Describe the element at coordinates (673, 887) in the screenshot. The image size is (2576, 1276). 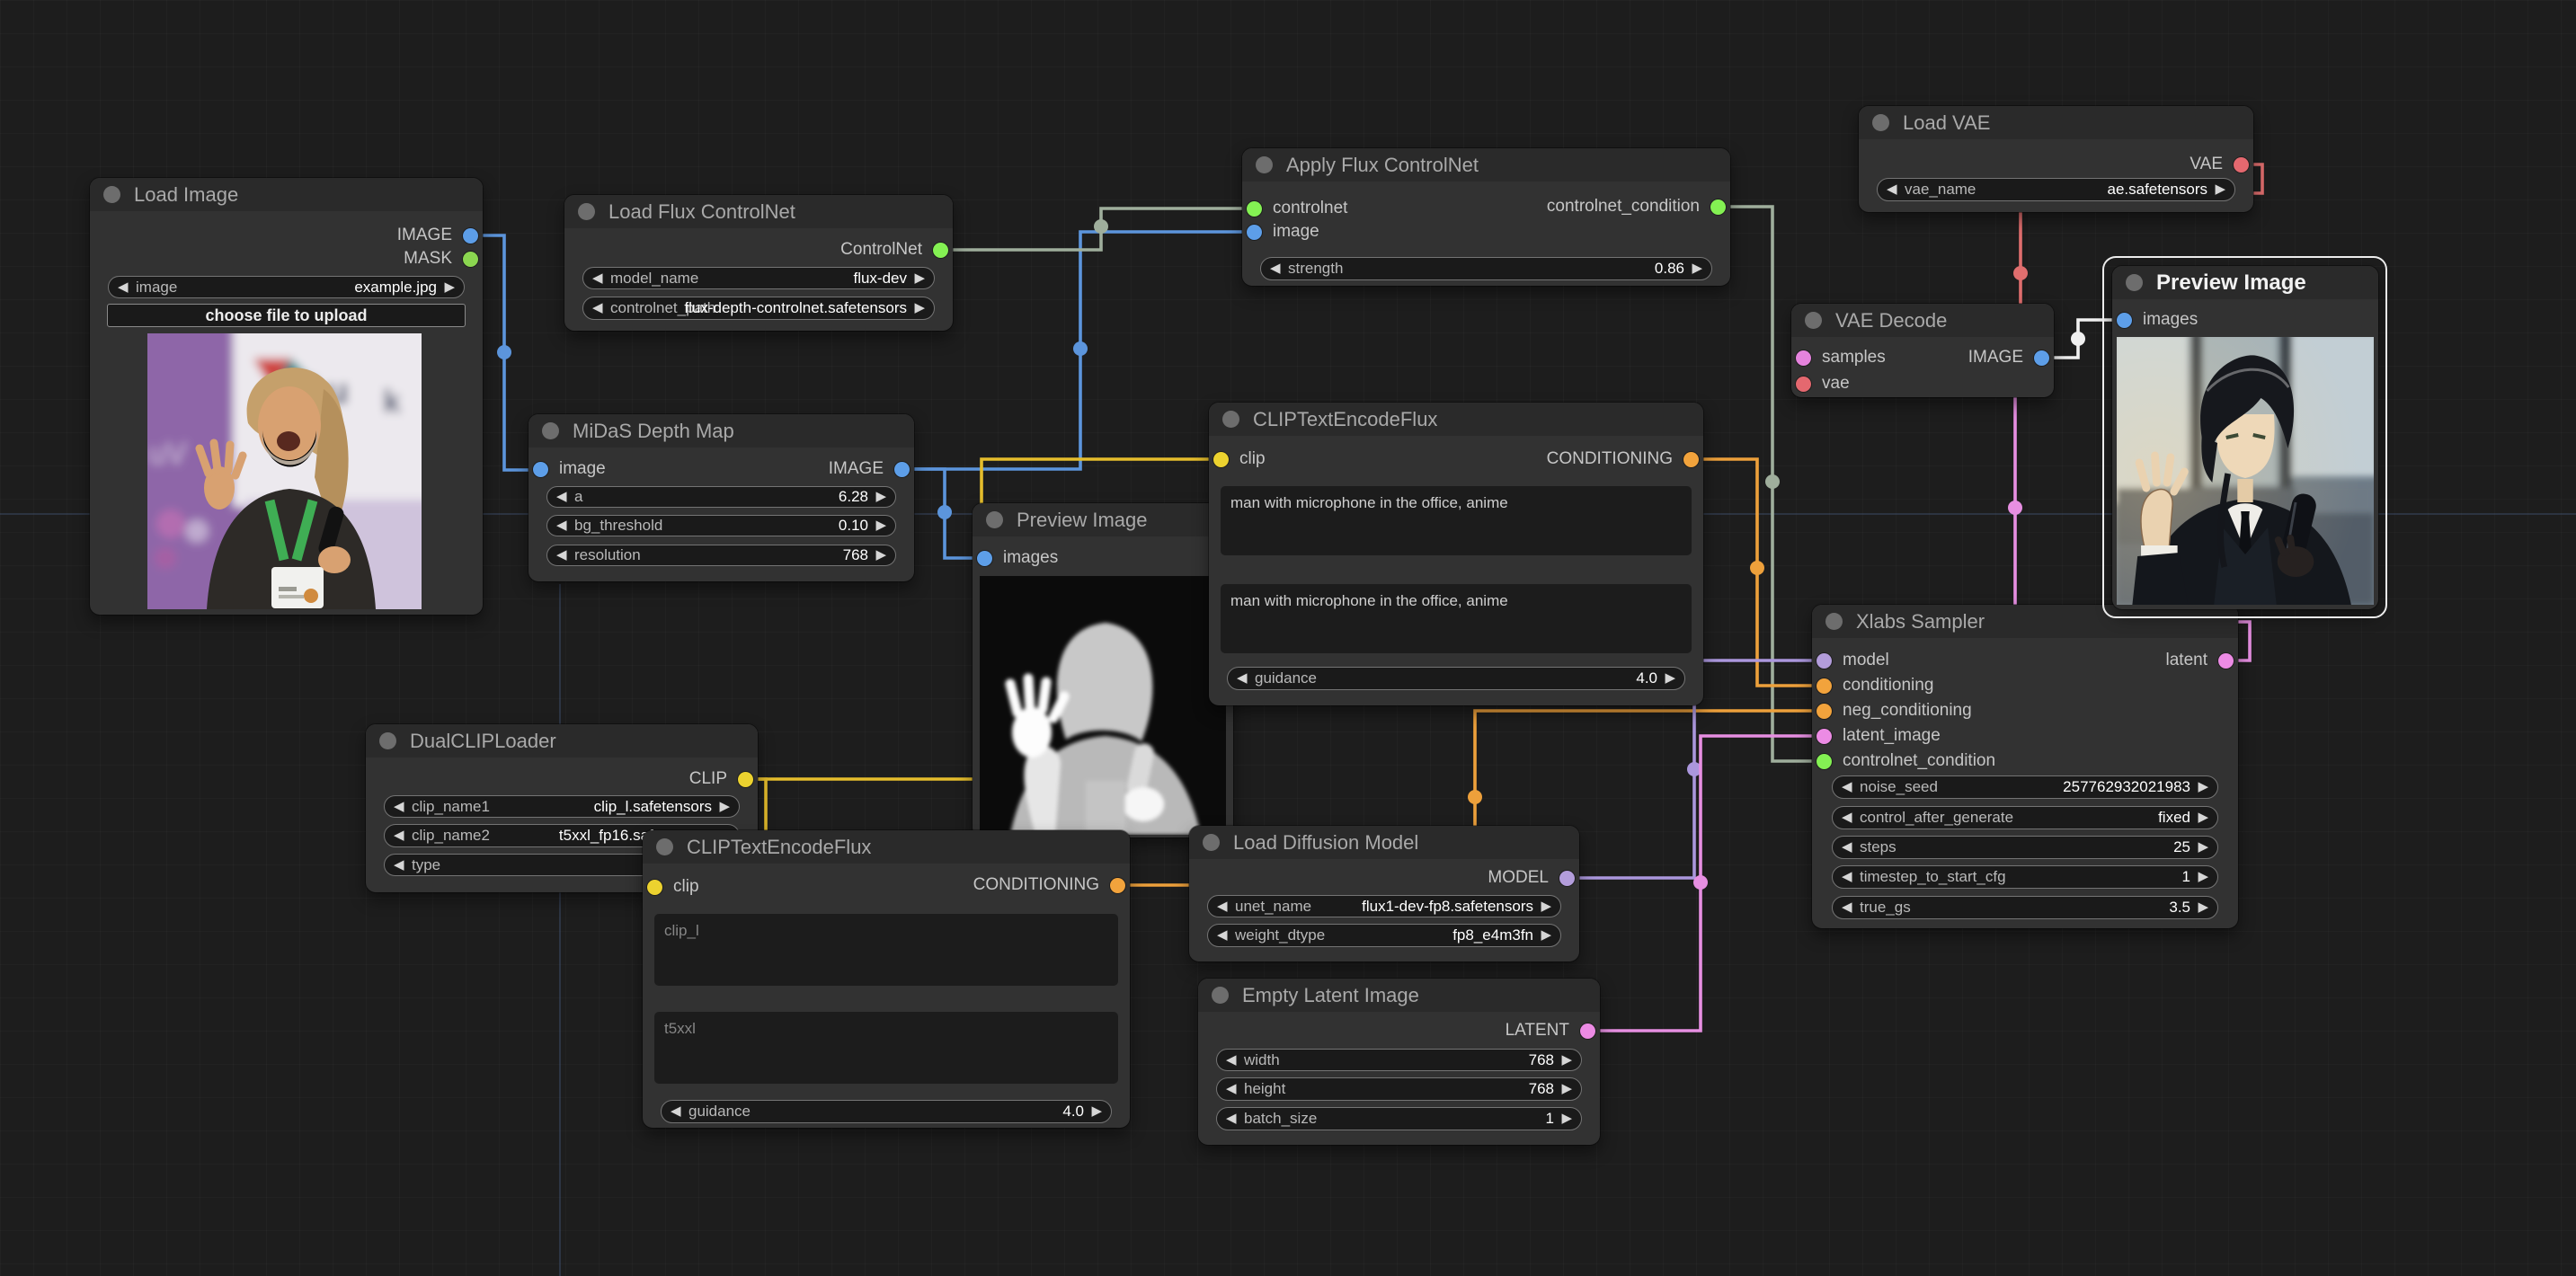
I see `input-port-clip: clip` at that location.